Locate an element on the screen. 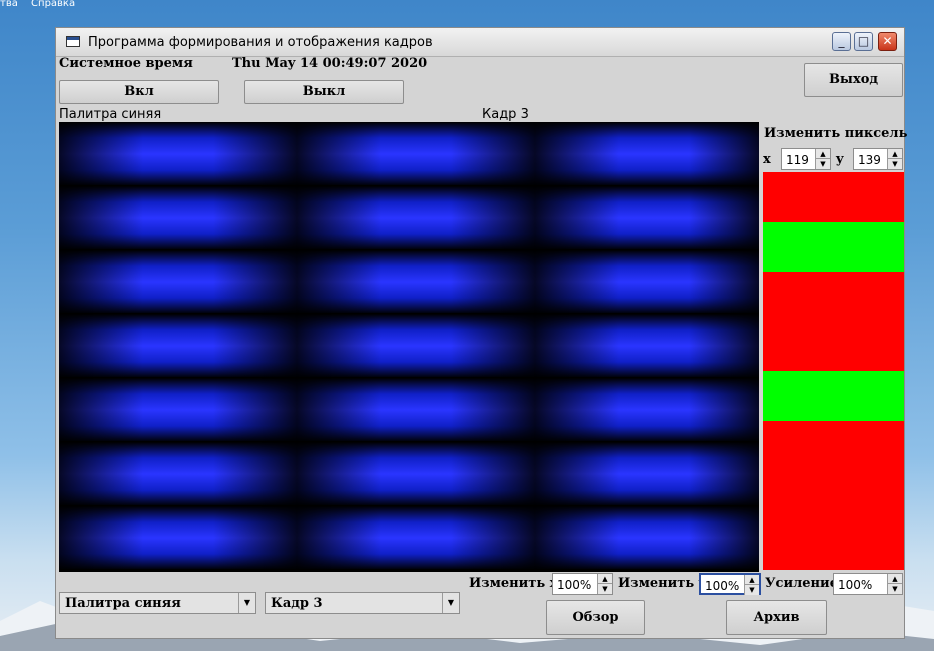 This screenshot has height=651, width=934. pixel-y-value: 139 is located at coordinates (869, 160).